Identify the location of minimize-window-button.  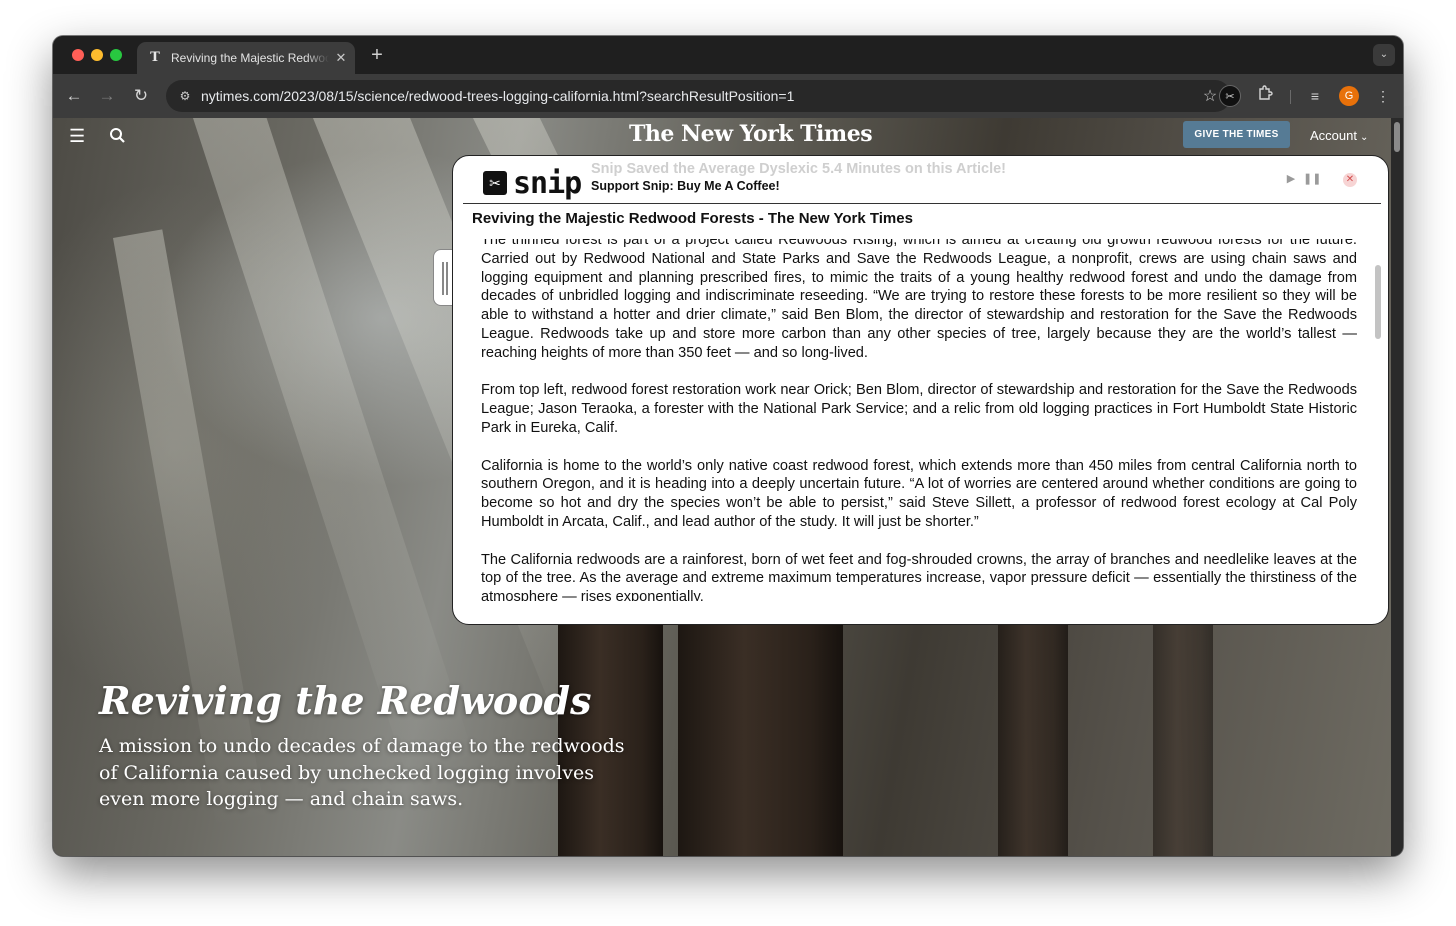
(97, 55).